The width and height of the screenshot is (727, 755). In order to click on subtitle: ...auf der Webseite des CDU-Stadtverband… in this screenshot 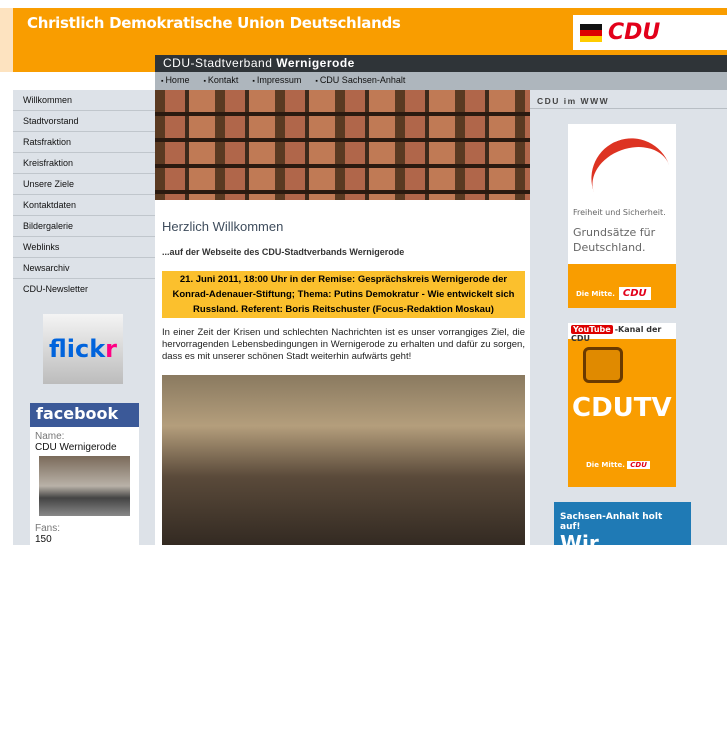, I will do `click(283, 252)`.